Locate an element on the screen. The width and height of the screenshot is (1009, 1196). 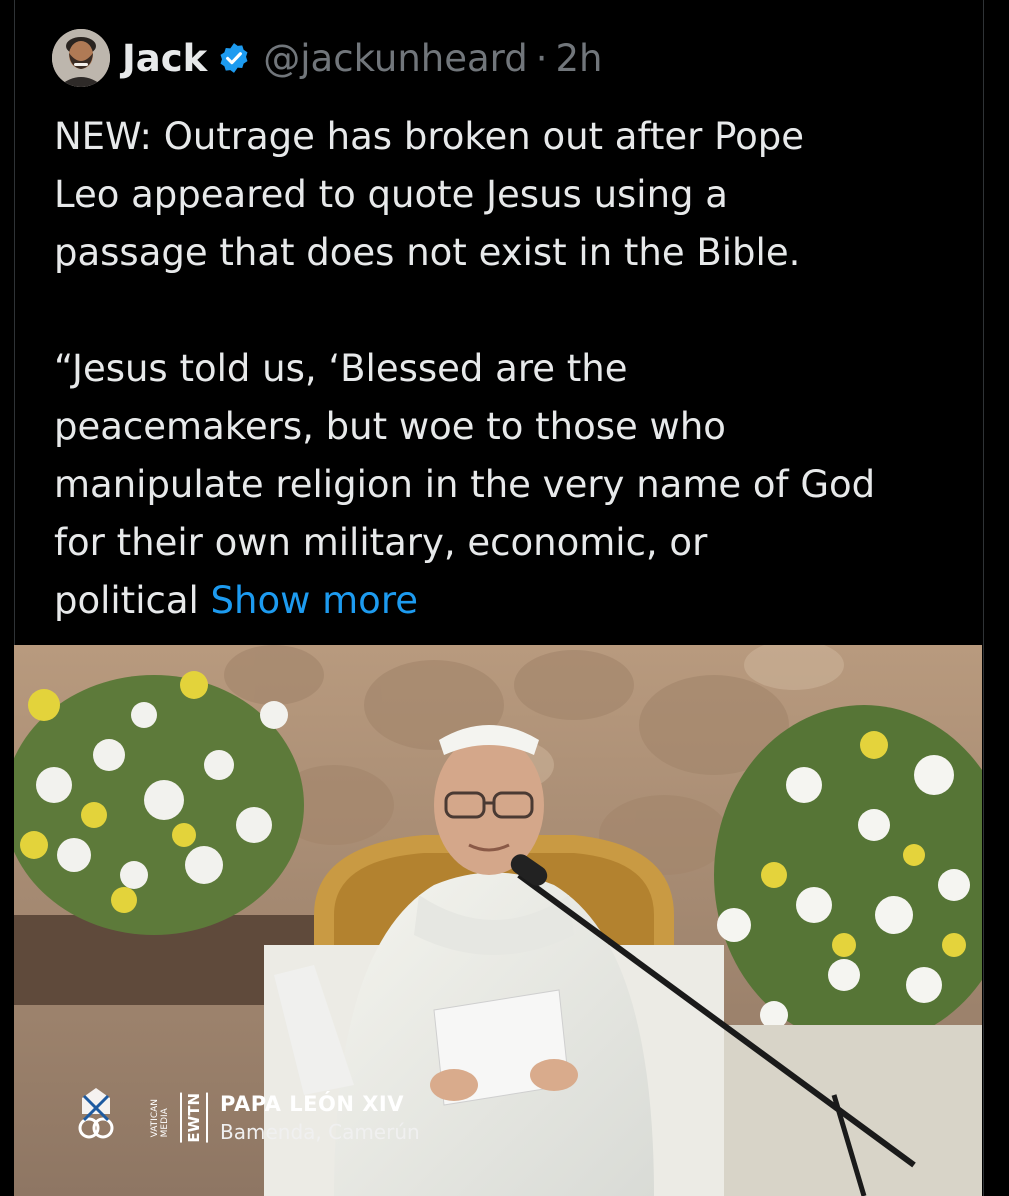
lower-third-title: PAPA LEÓN XIV is located at coordinates (312, 1104).